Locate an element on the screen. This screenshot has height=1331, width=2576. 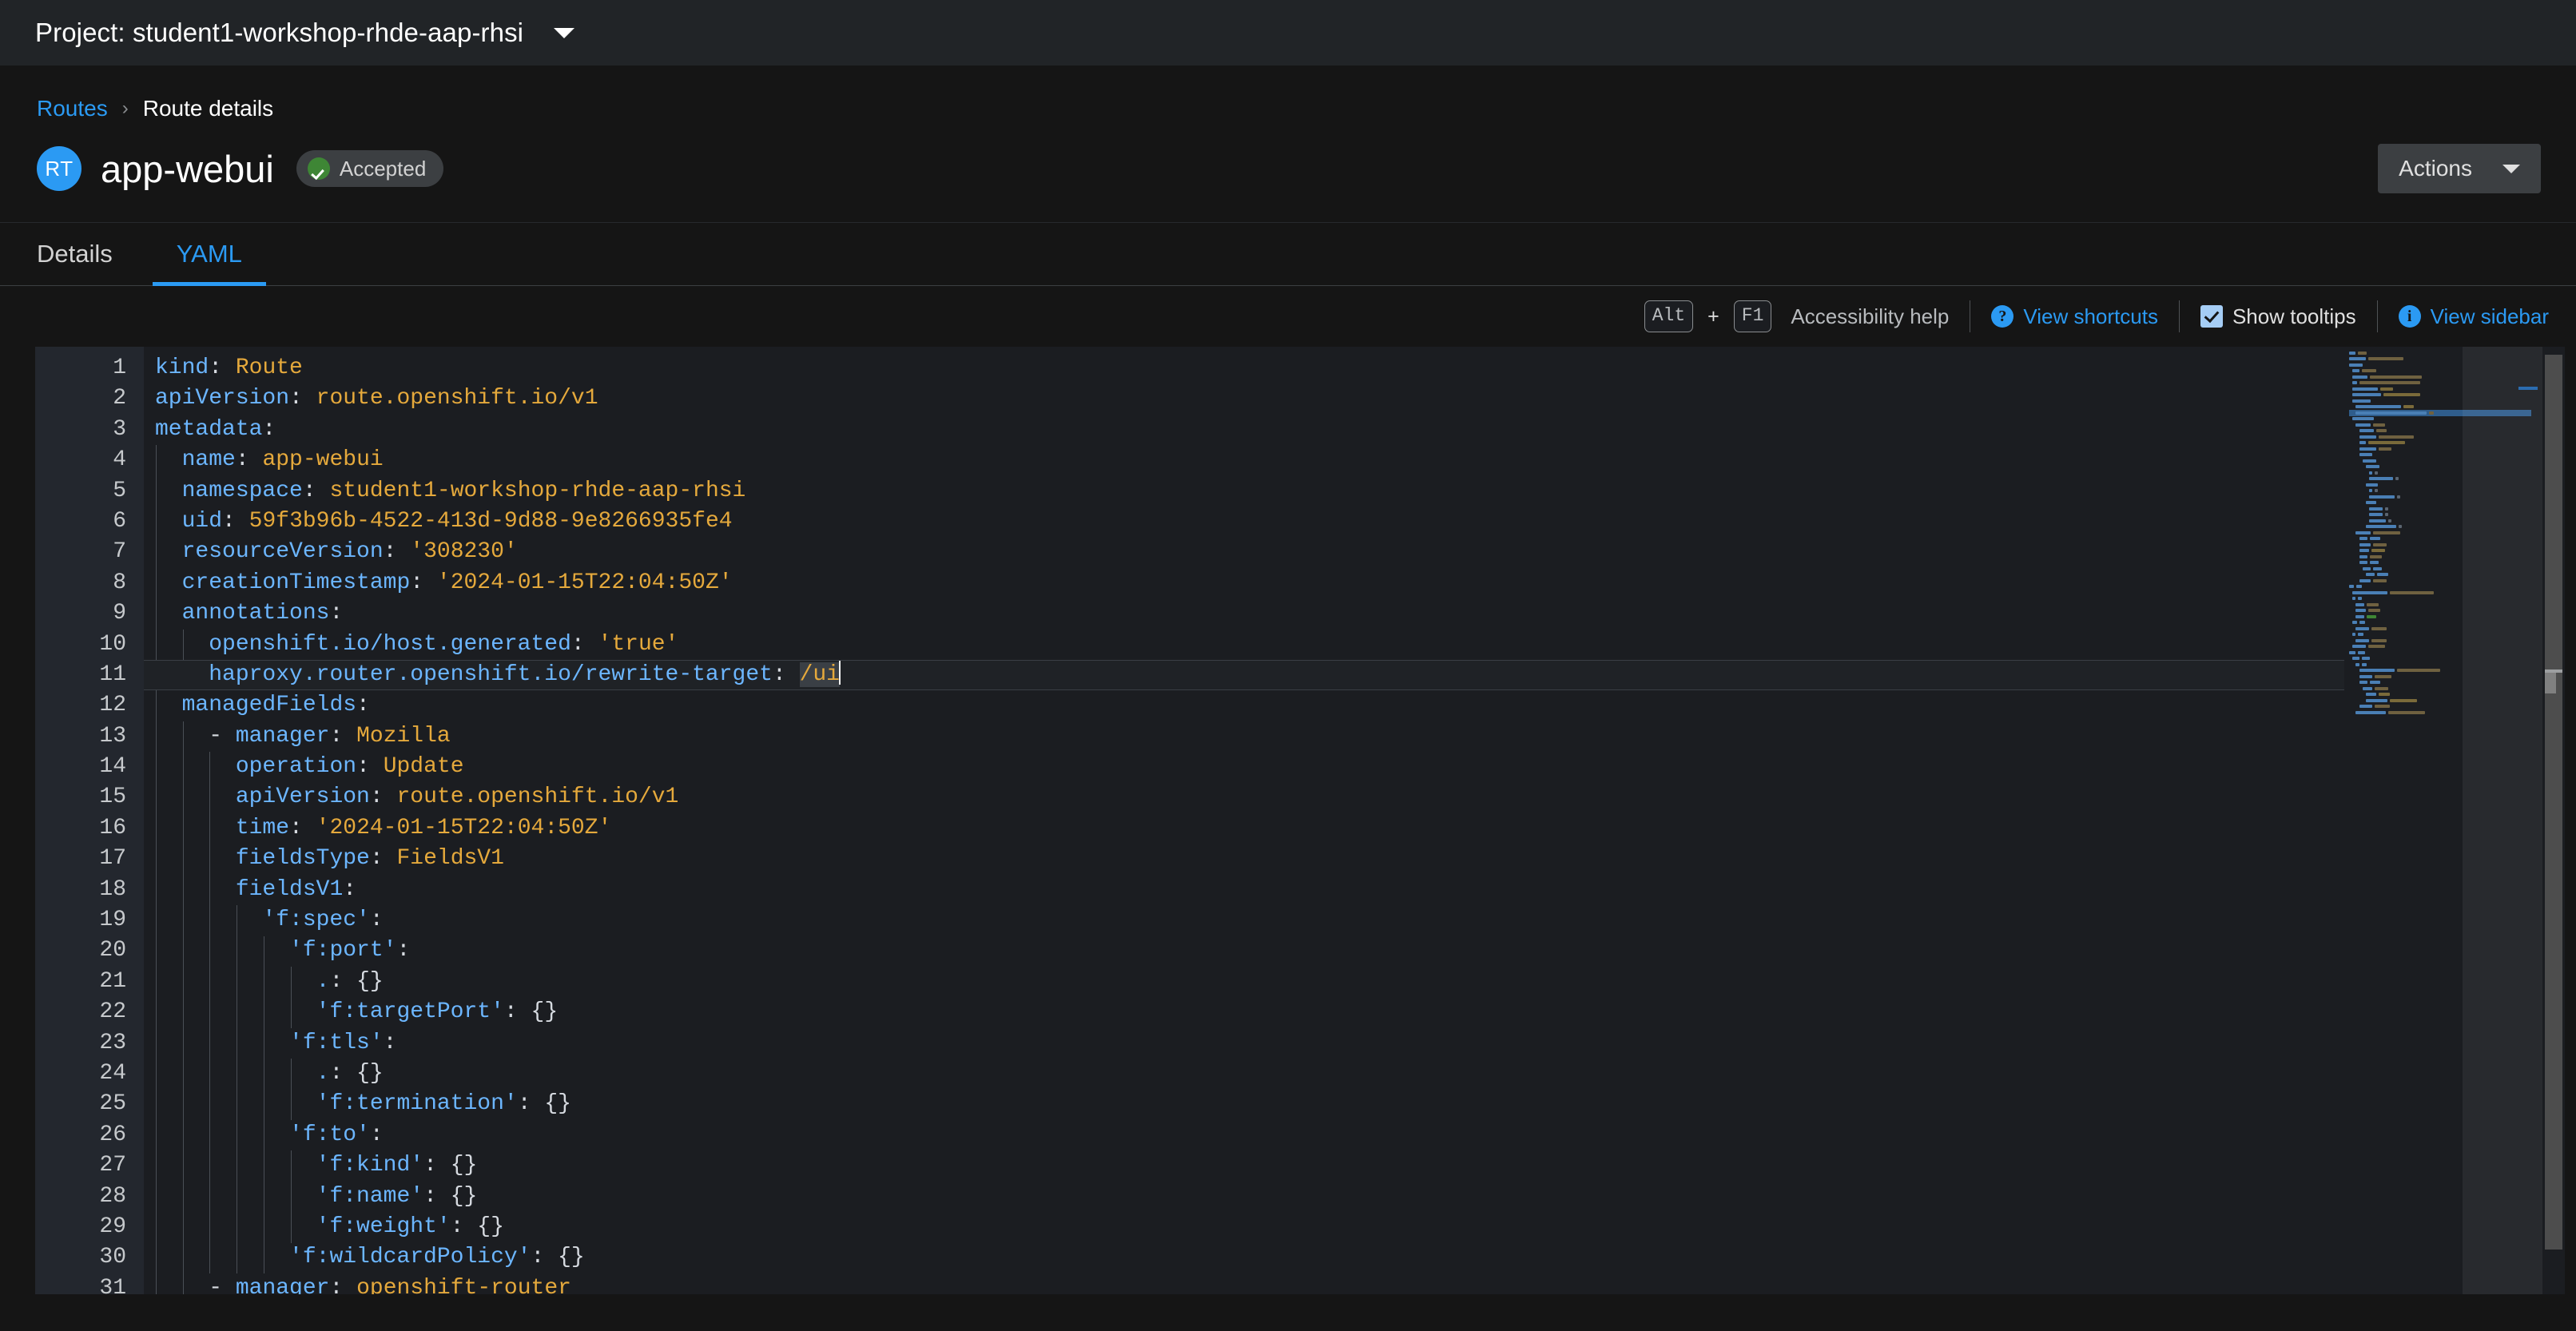
breadcrumb-current: Route details is located at coordinates (208, 108).